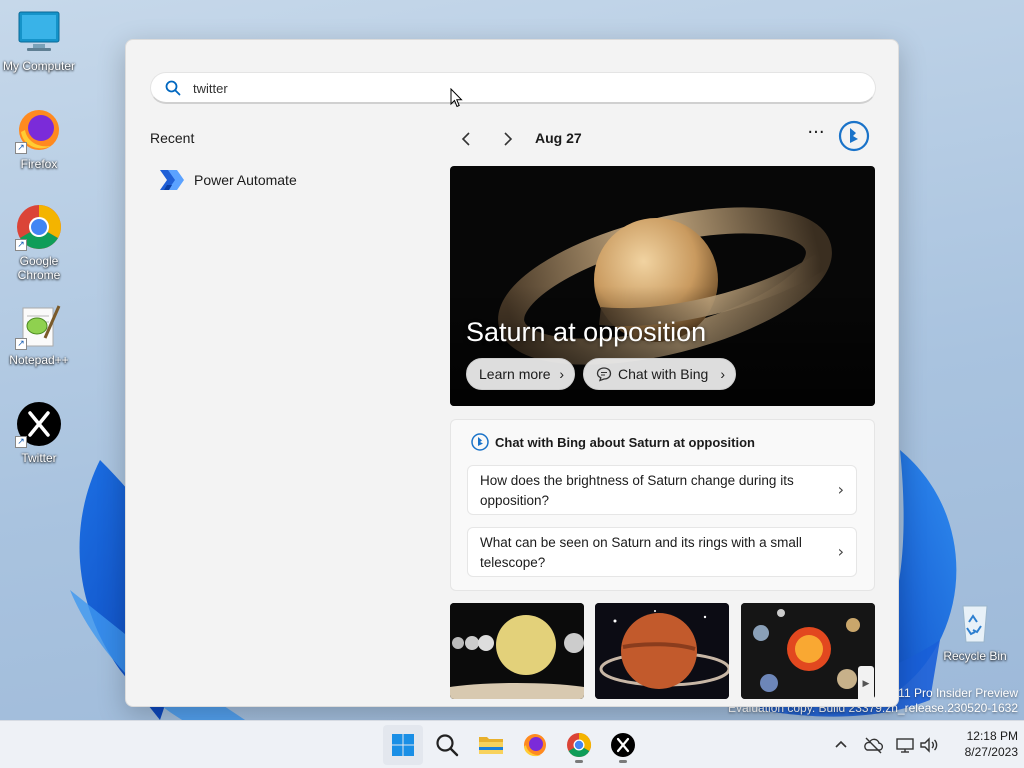  Describe the element at coordinates (39, 130) in the screenshot. I see `firefox-icon: ↗` at that location.